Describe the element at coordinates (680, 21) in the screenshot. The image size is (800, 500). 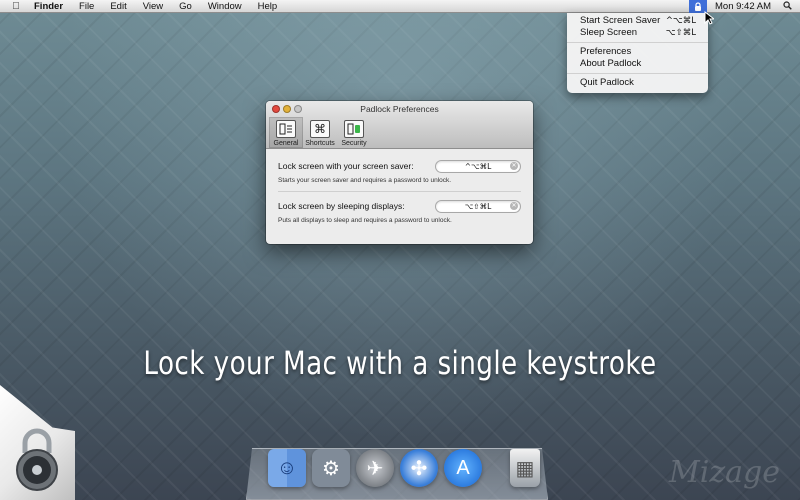
I see `menu-item-shortcut: ^⌥⌘L` at that location.